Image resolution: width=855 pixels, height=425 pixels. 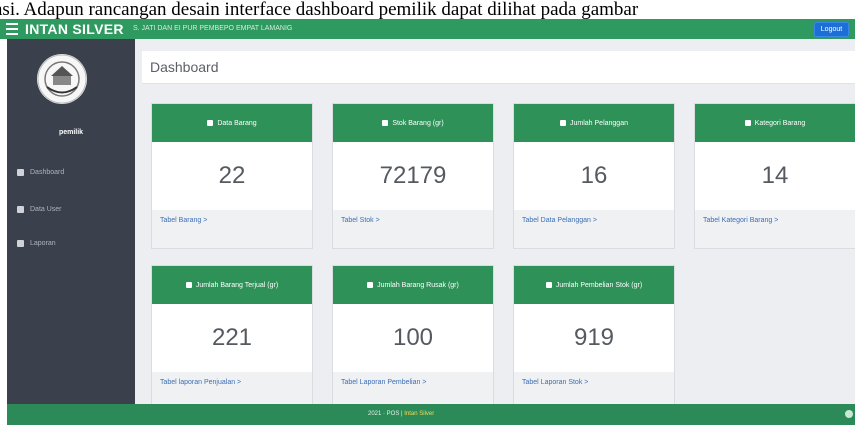 I want to click on sidebar-item-label: Dashboard, so click(x=47, y=172).